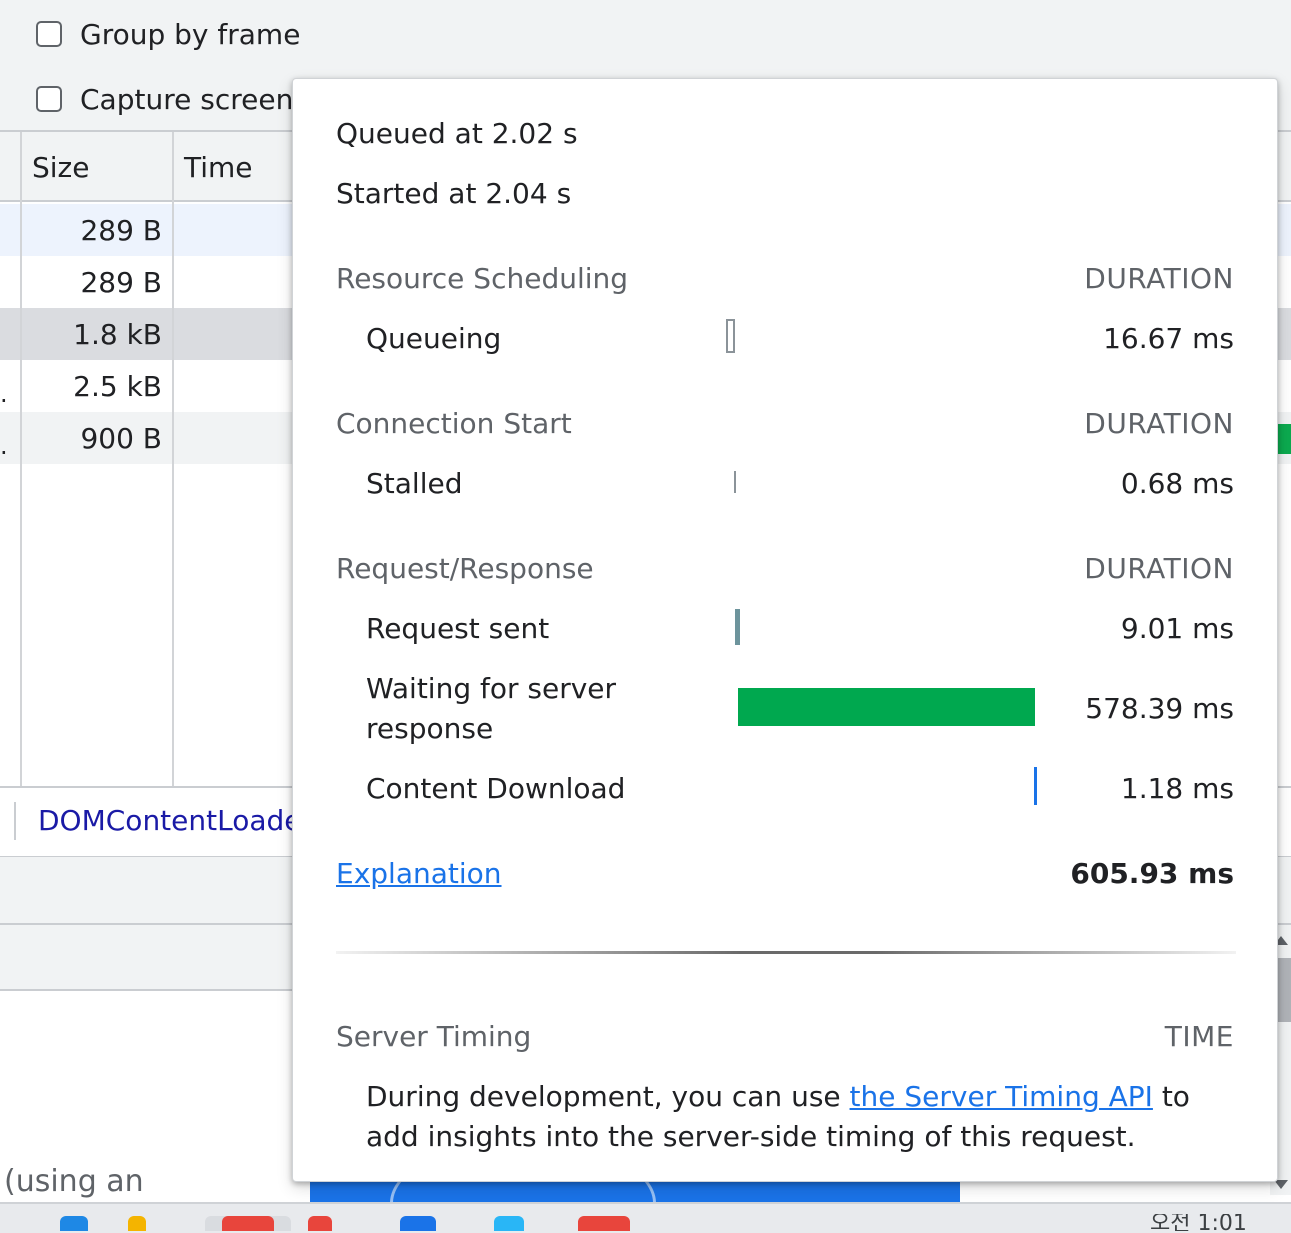  Describe the element at coordinates (1168, 338) in the screenshot. I see `phase-value-queueing: 16.67 ms` at that location.